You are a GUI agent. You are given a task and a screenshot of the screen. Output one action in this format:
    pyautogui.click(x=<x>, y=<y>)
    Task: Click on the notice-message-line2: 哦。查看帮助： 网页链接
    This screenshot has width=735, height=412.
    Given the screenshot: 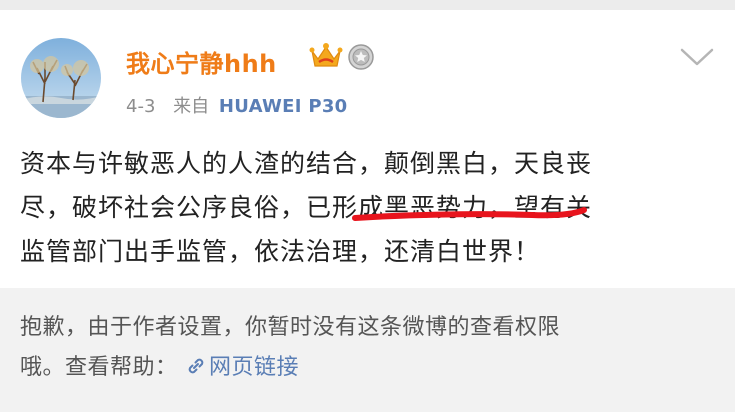 What is the action you would take?
    pyautogui.click(x=370, y=368)
    